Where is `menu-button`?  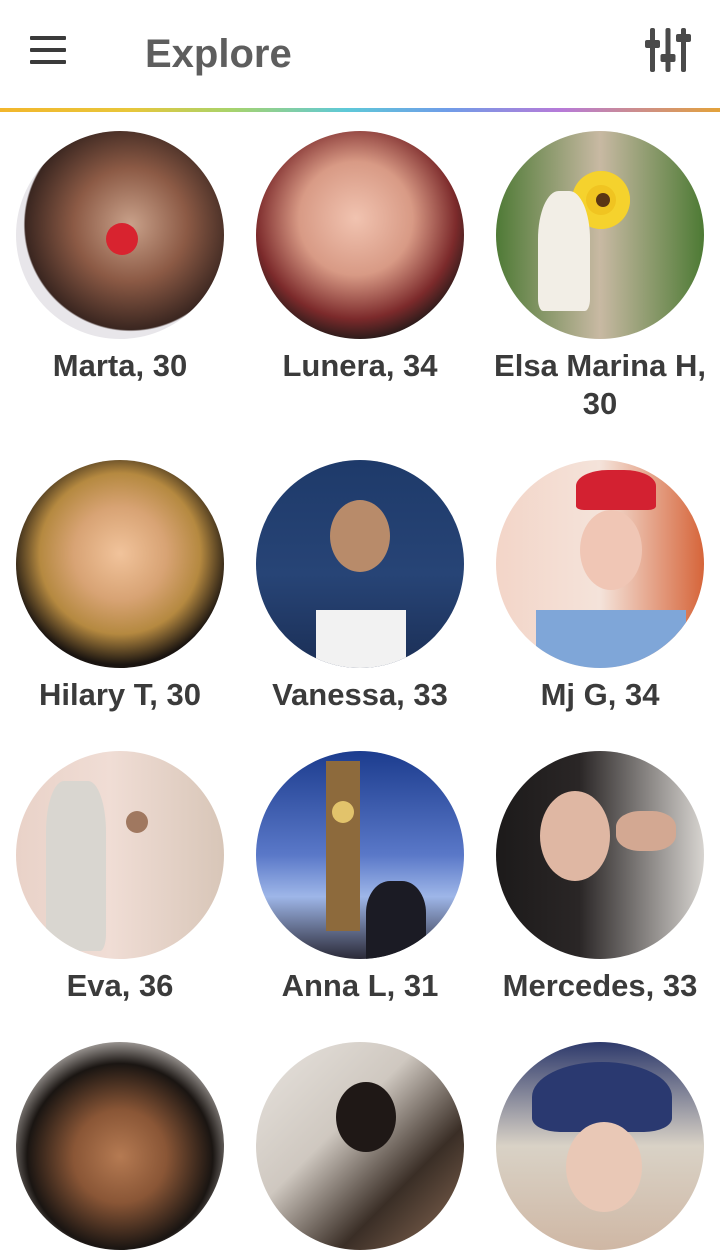 menu-button is located at coordinates (57, 54).